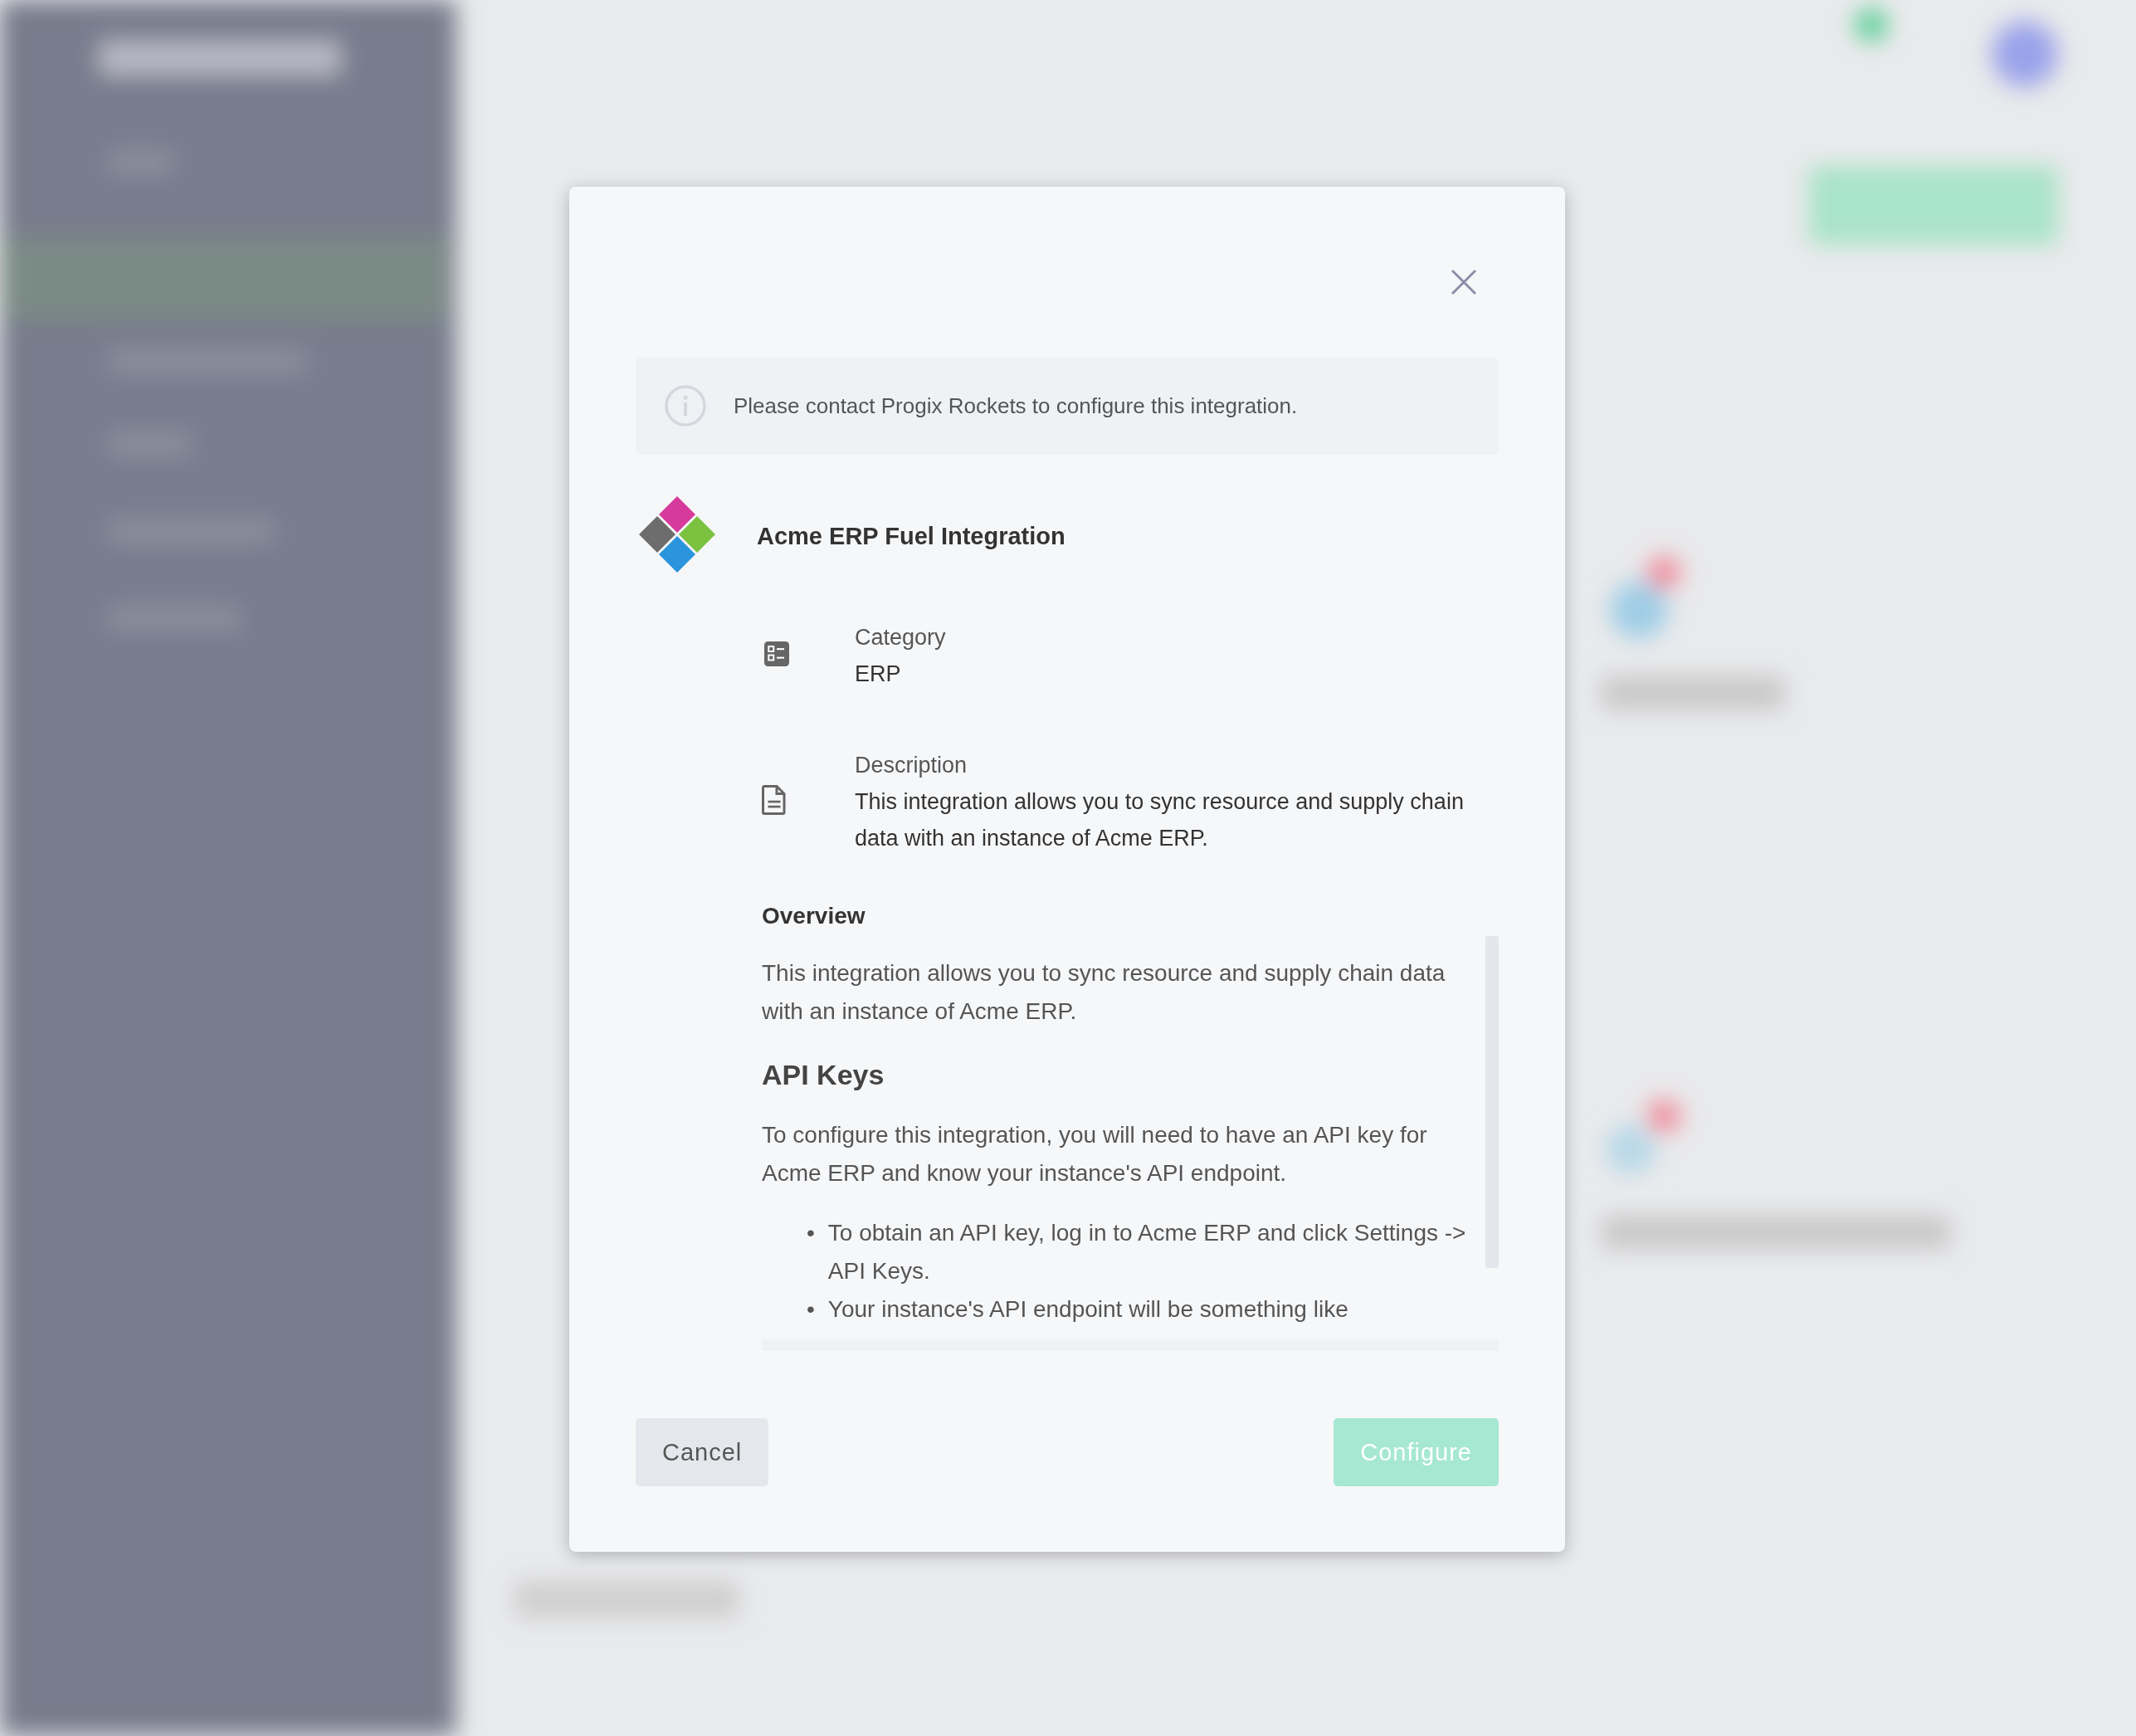 The image size is (2136, 1736). I want to click on detail-label: Category, so click(901, 637).